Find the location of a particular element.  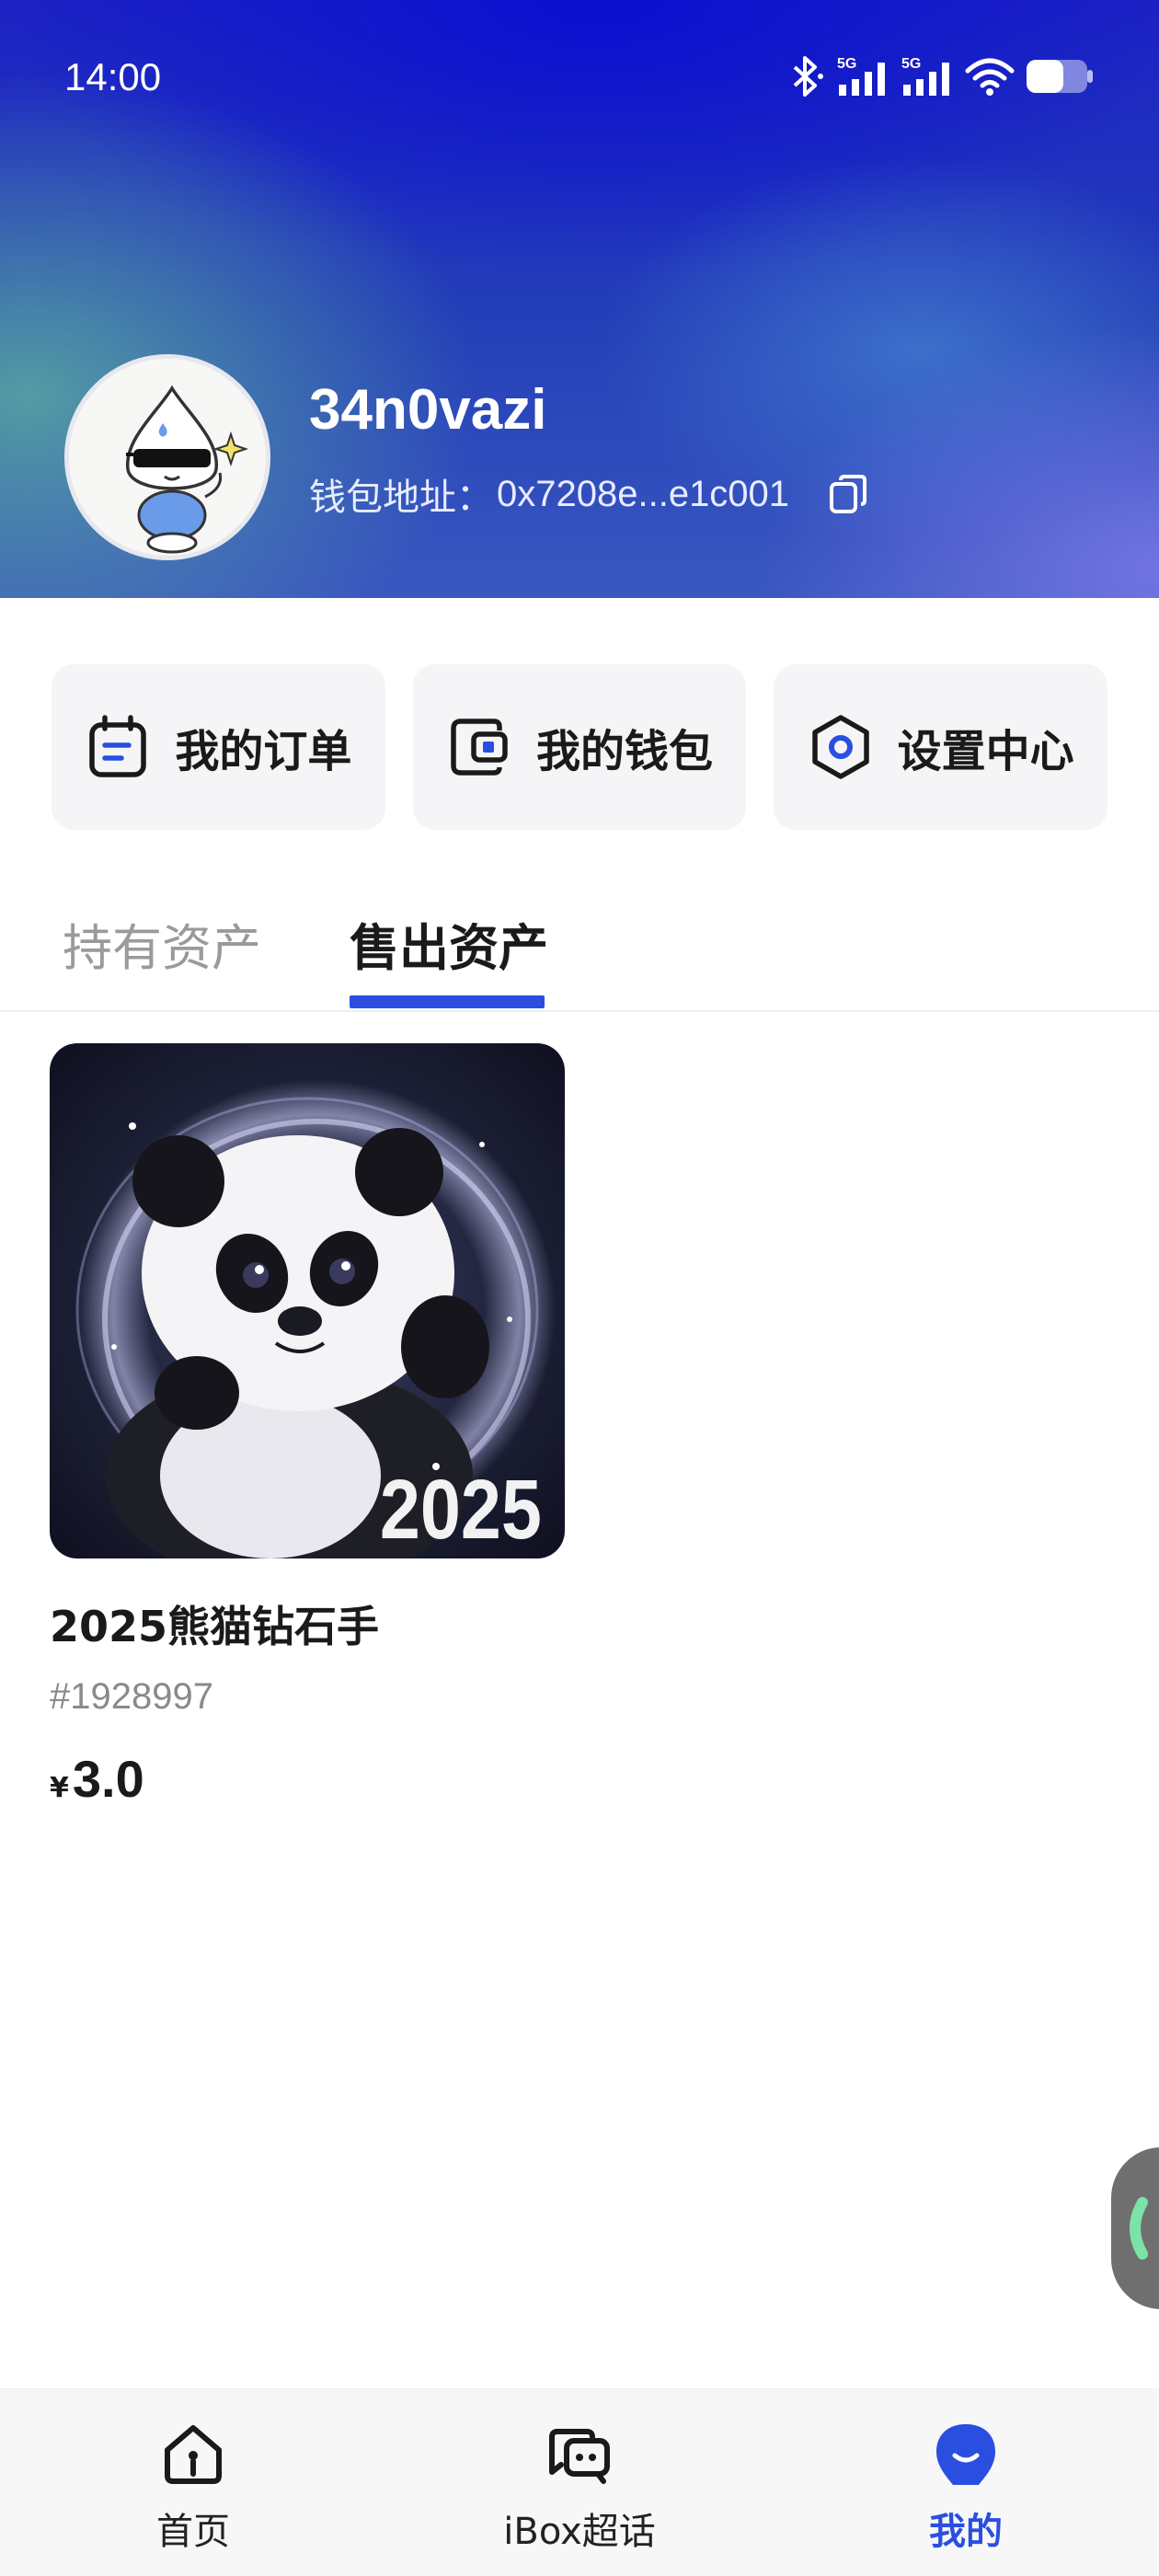

active-tab-indicator is located at coordinates (447, 1001).